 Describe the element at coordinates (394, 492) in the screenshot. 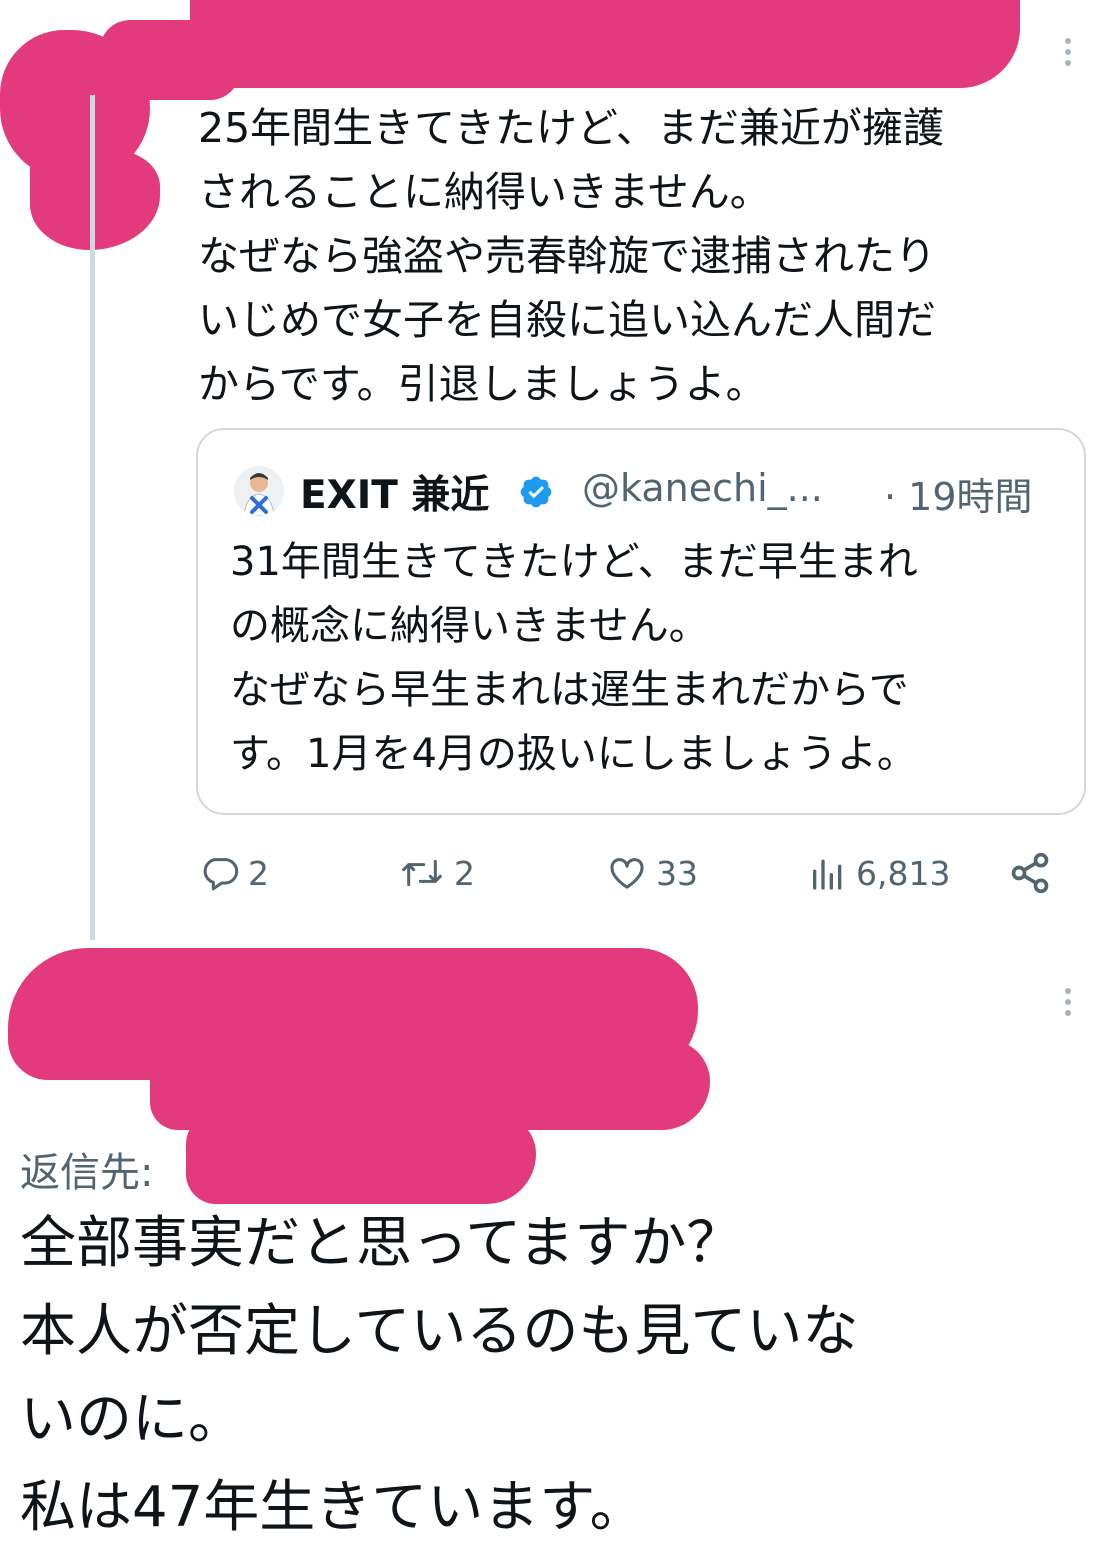

I see `quote-author-name: EXIT 兼近` at that location.